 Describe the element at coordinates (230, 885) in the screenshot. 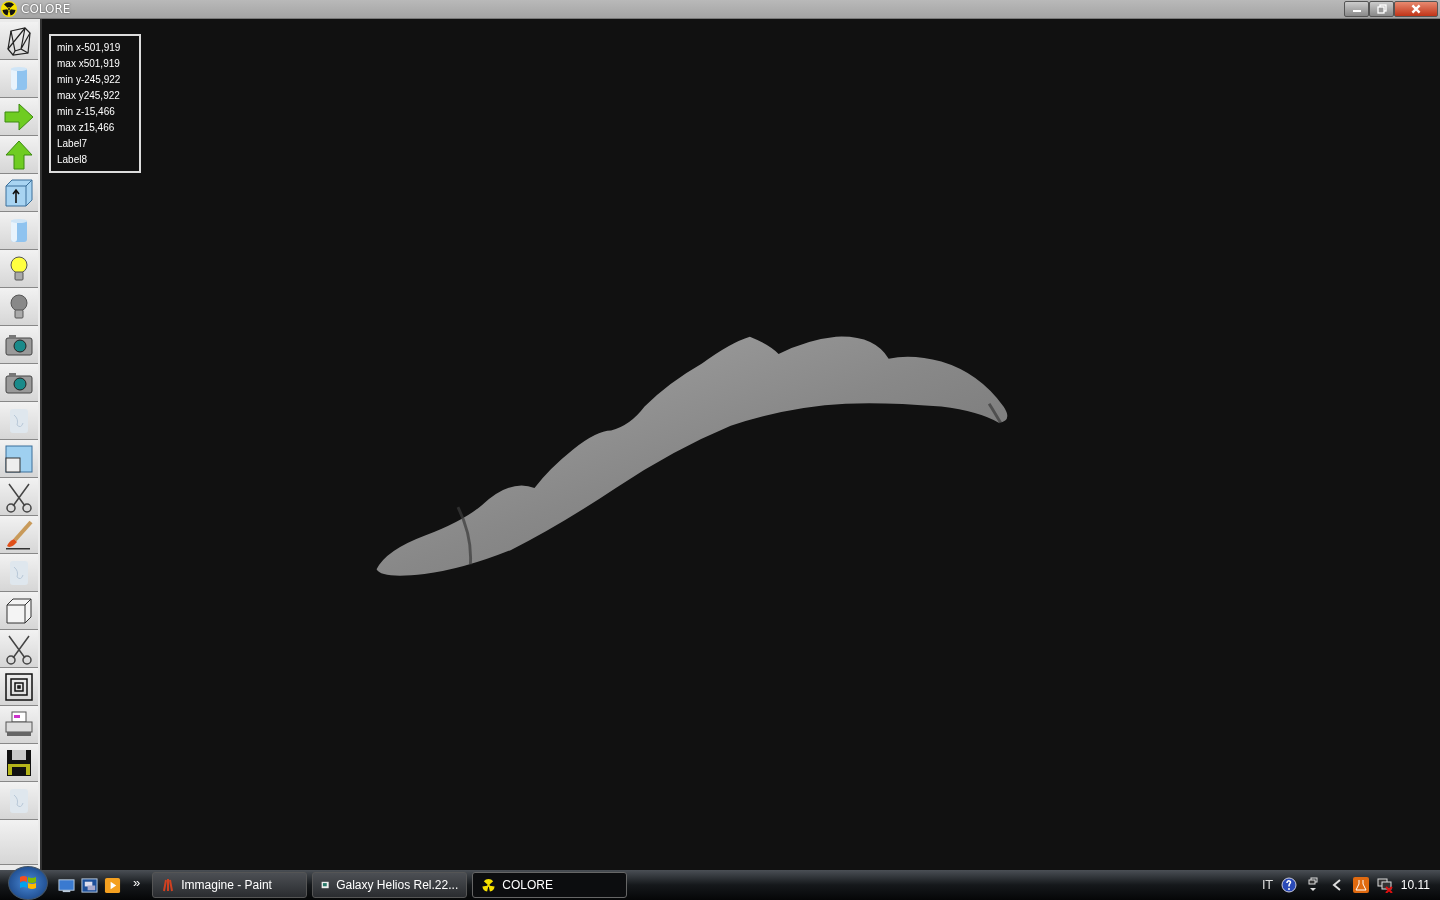

I see `taskbar-button: Immagine - Paint` at that location.